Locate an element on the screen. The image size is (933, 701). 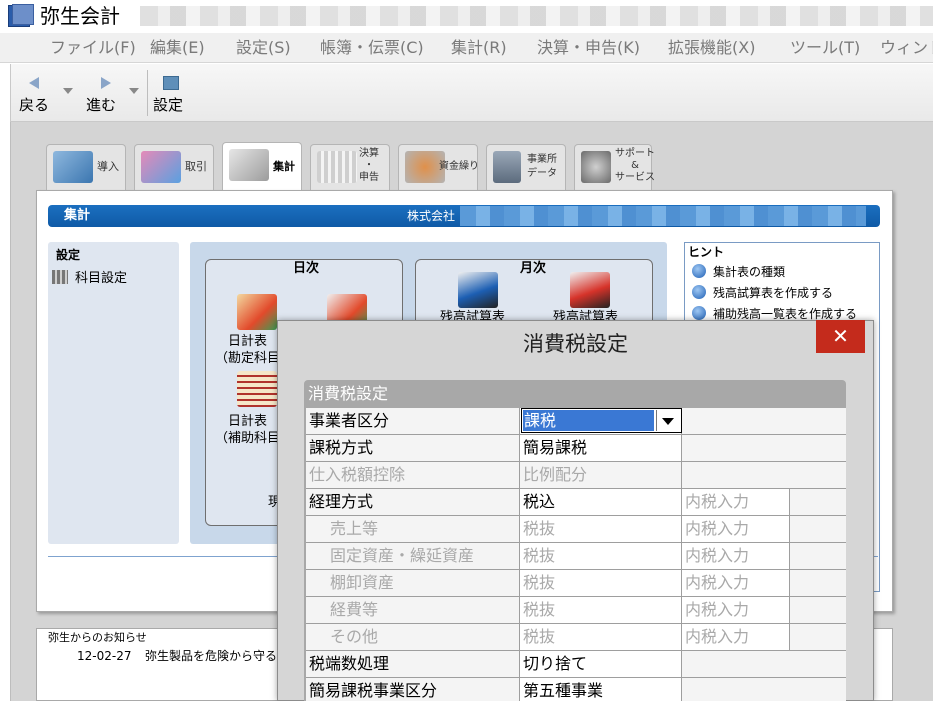
window-title: 弥生会計 is located at coordinates (80, 16).